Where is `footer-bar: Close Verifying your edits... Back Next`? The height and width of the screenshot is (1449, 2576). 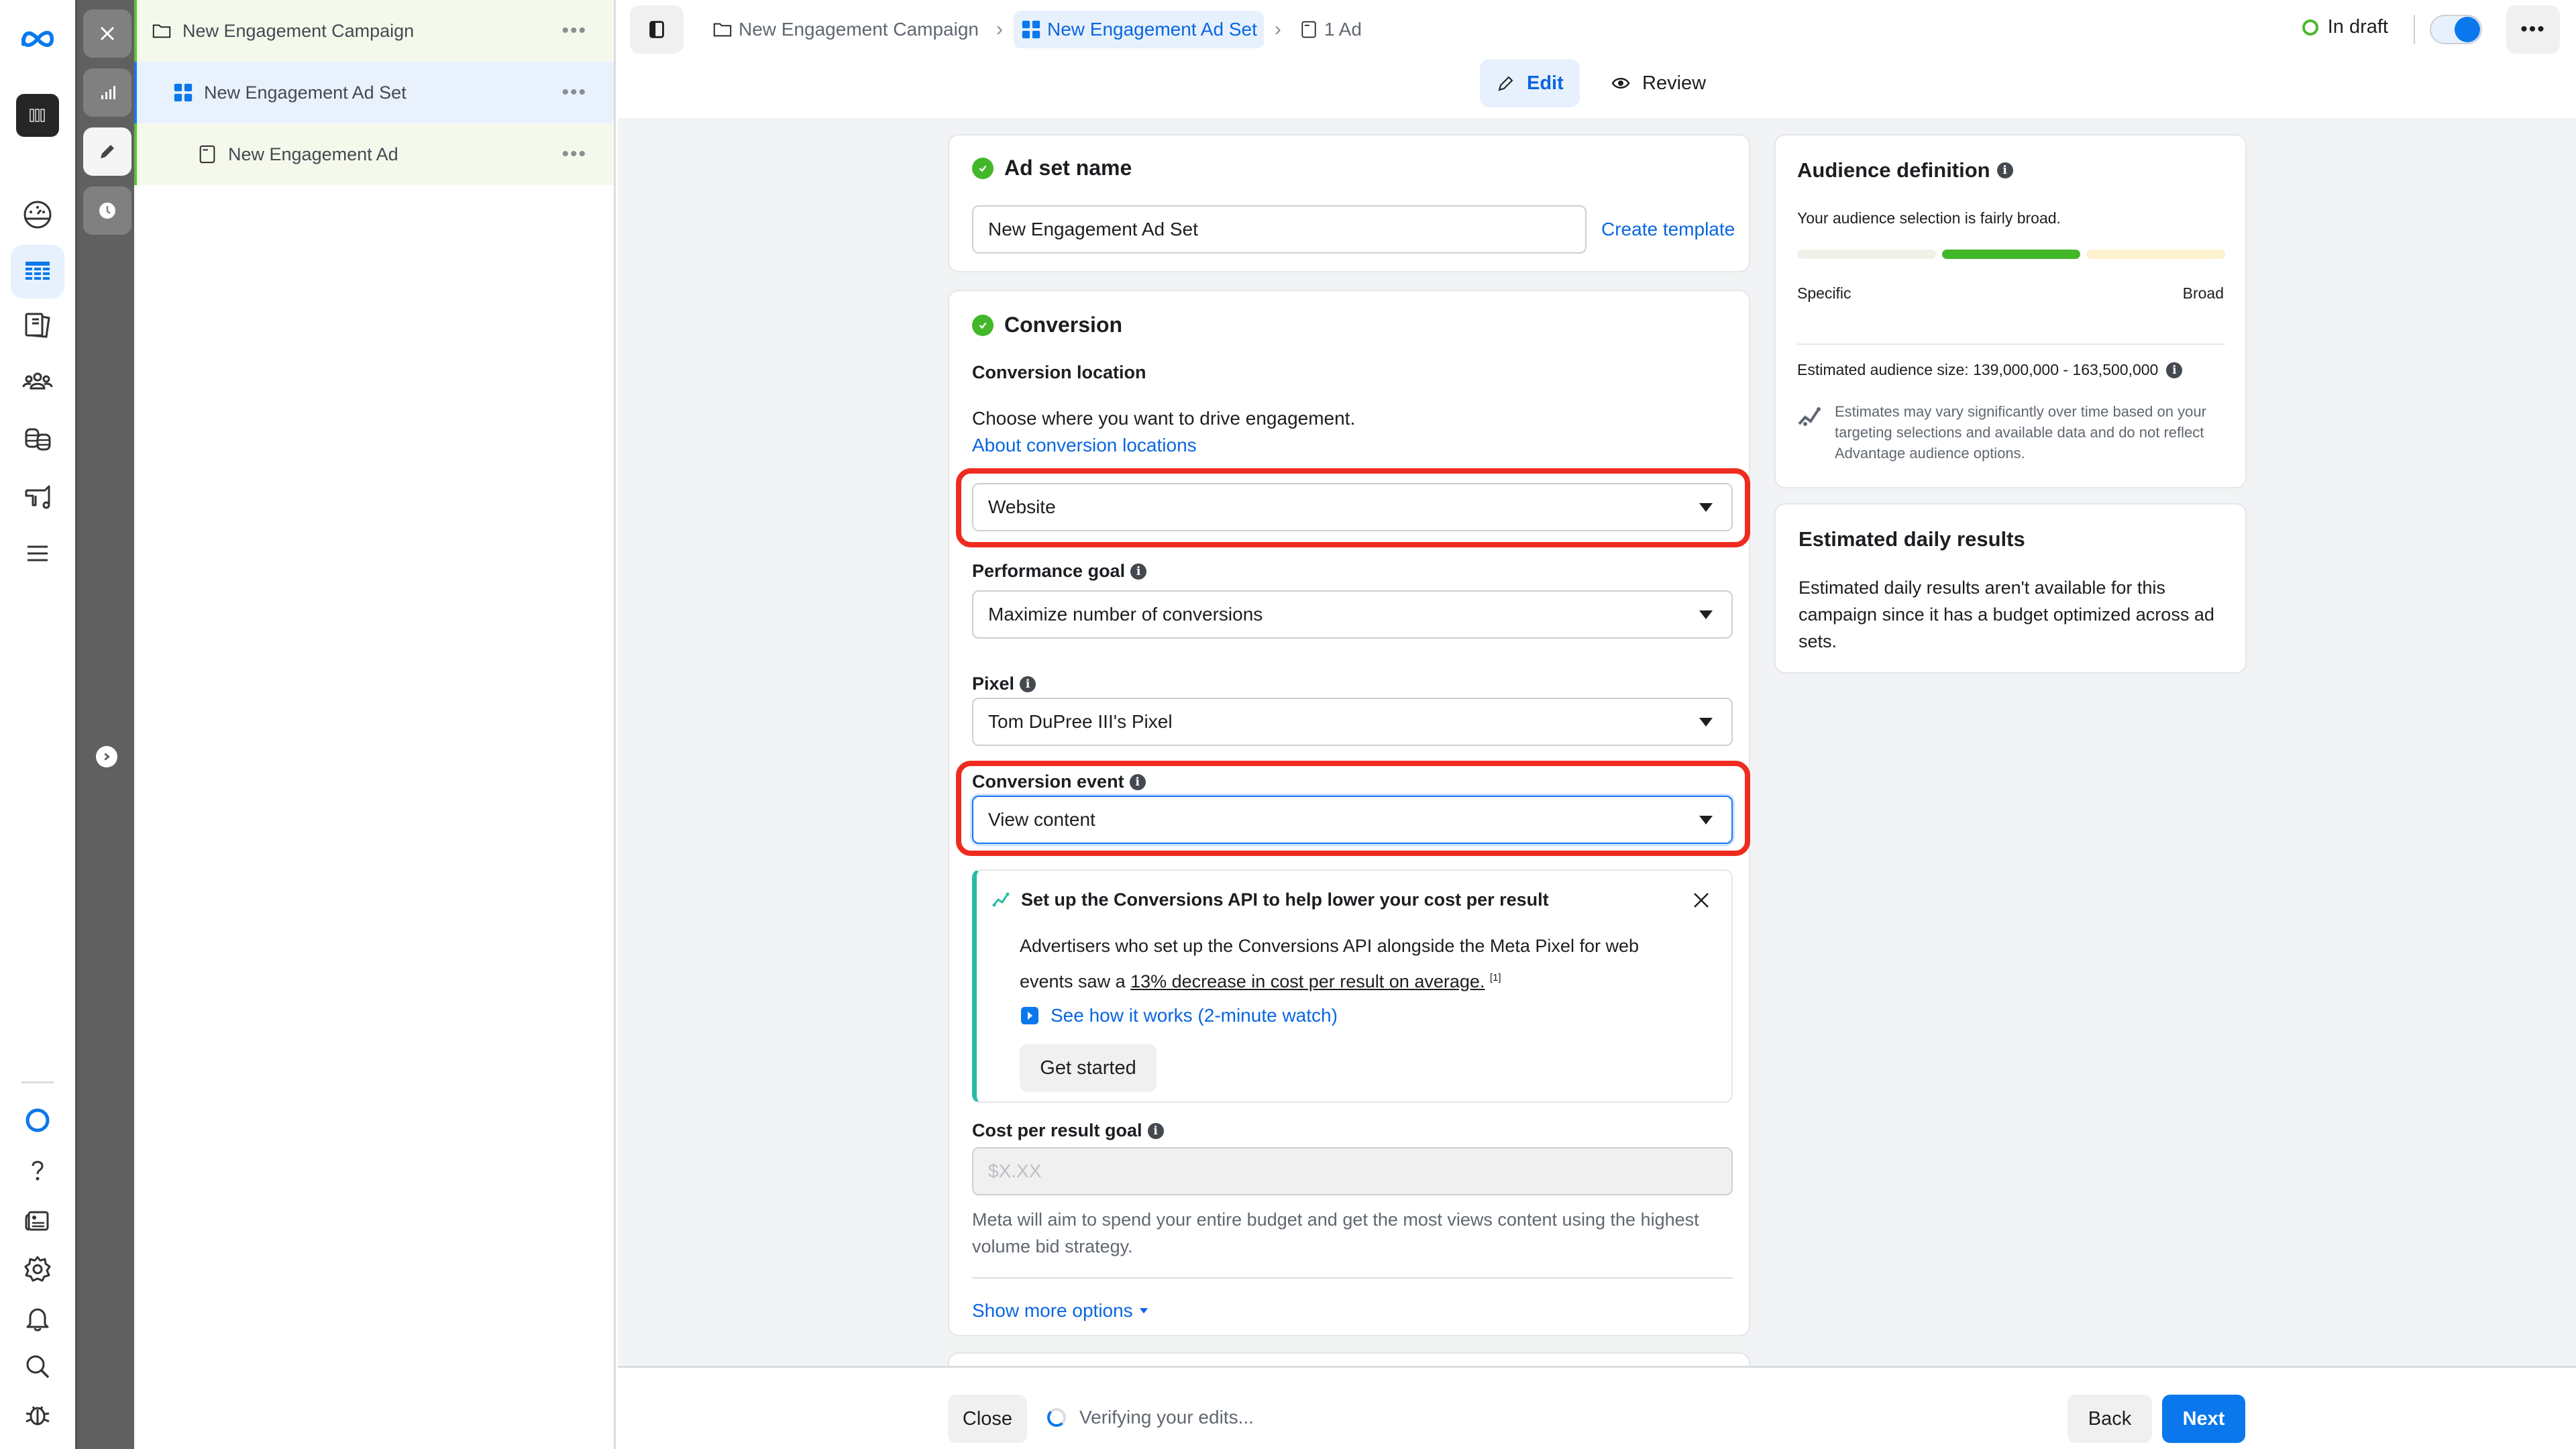 footer-bar: Close Verifying your edits... Back Next is located at coordinates (1597, 1407).